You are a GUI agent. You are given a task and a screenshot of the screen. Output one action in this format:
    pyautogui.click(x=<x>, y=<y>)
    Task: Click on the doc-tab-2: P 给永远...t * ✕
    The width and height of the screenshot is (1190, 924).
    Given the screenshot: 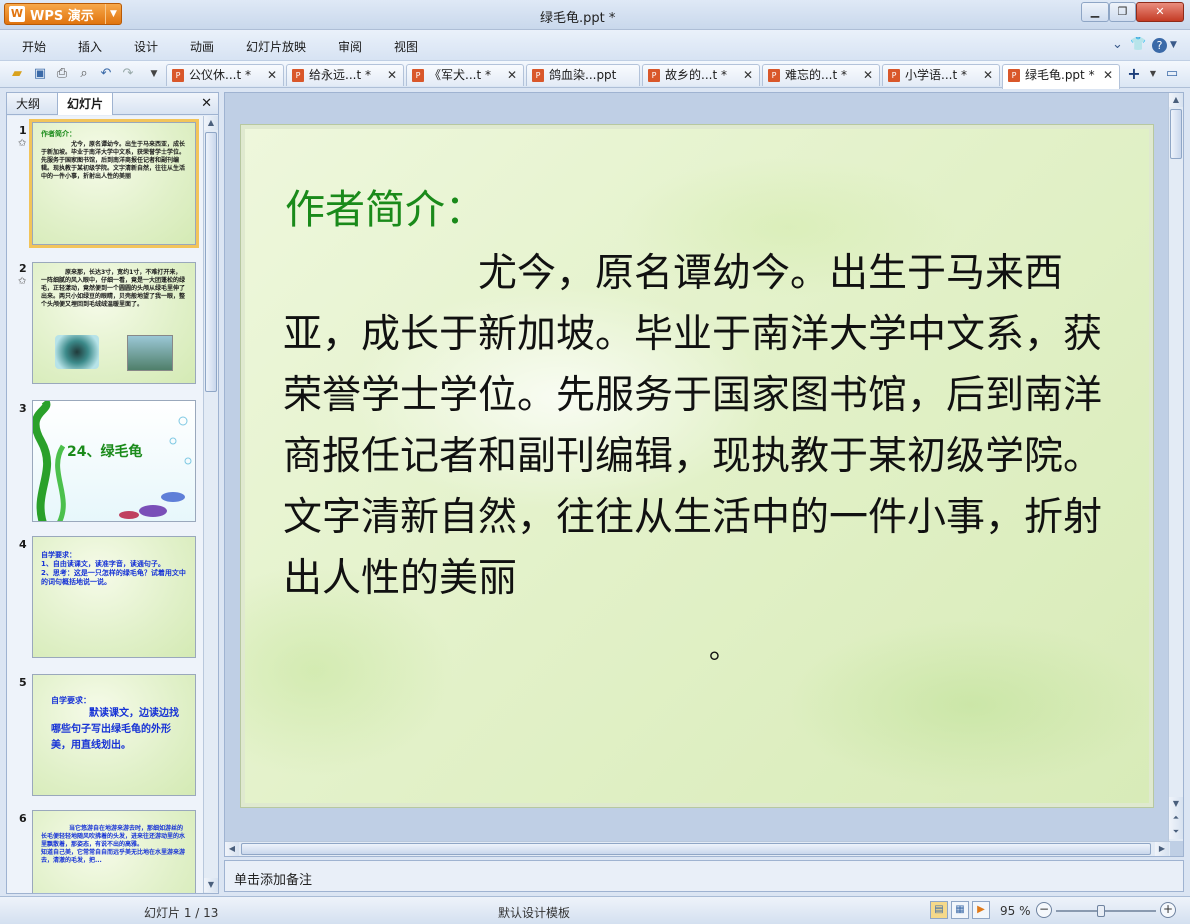 What is the action you would take?
    pyautogui.click(x=345, y=75)
    